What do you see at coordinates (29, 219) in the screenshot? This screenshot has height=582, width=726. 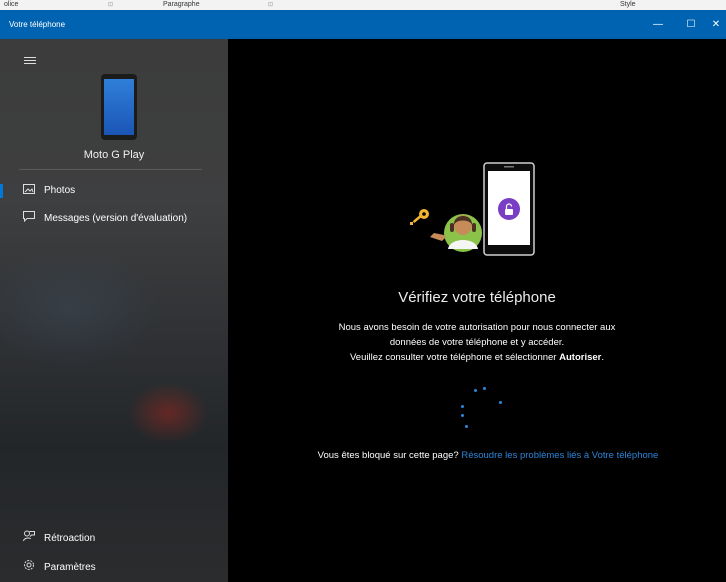 I see `message-icon` at bounding box center [29, 219].